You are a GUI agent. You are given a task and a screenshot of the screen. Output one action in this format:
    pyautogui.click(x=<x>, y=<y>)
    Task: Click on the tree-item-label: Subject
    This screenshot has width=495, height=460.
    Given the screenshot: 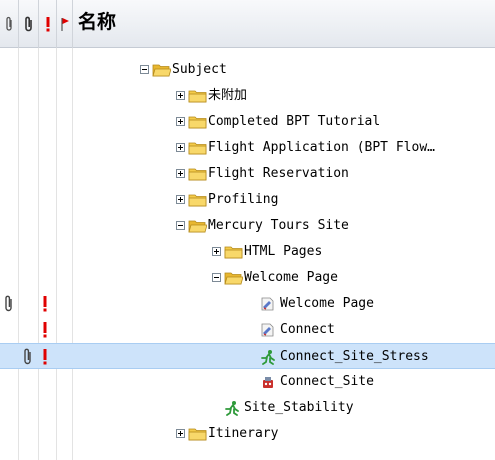 What is the action you would take?
    pyautogui.click(x=199, y=69)
    